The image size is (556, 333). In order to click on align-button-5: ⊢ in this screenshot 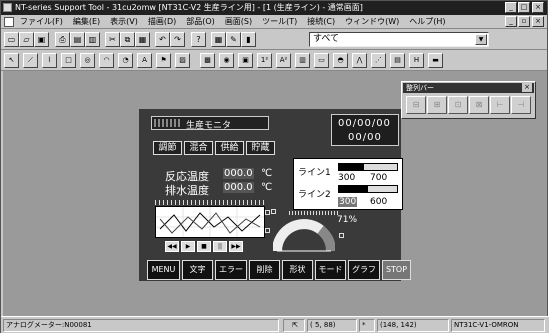, I will do `click(500, 105)`.